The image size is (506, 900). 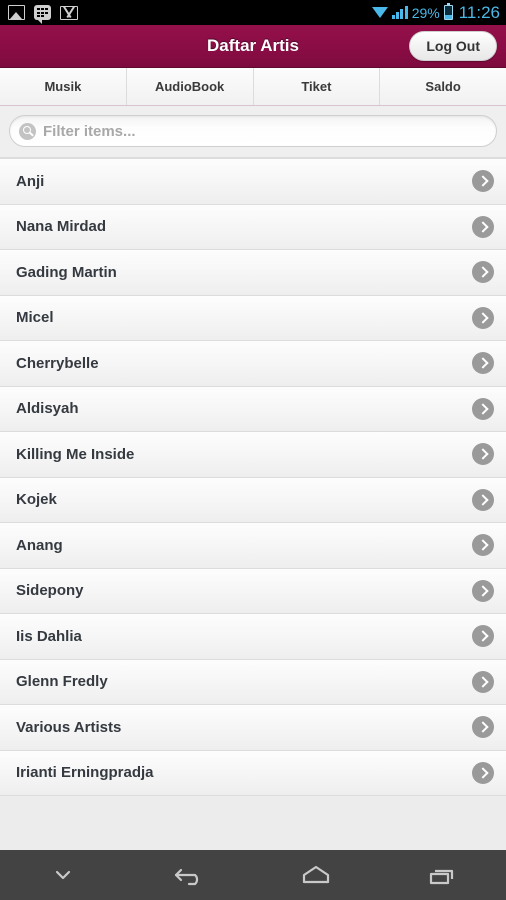 I want to click on list-item: Kojek, so click(x=253, y=500).